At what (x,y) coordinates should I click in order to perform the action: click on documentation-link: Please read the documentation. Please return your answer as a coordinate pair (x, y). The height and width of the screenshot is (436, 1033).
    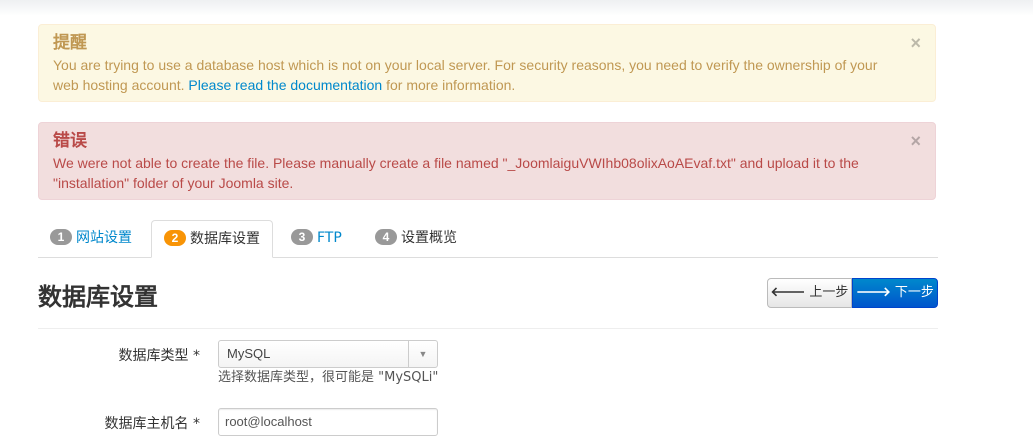
    Looking at the image, I should click on (285, 85).